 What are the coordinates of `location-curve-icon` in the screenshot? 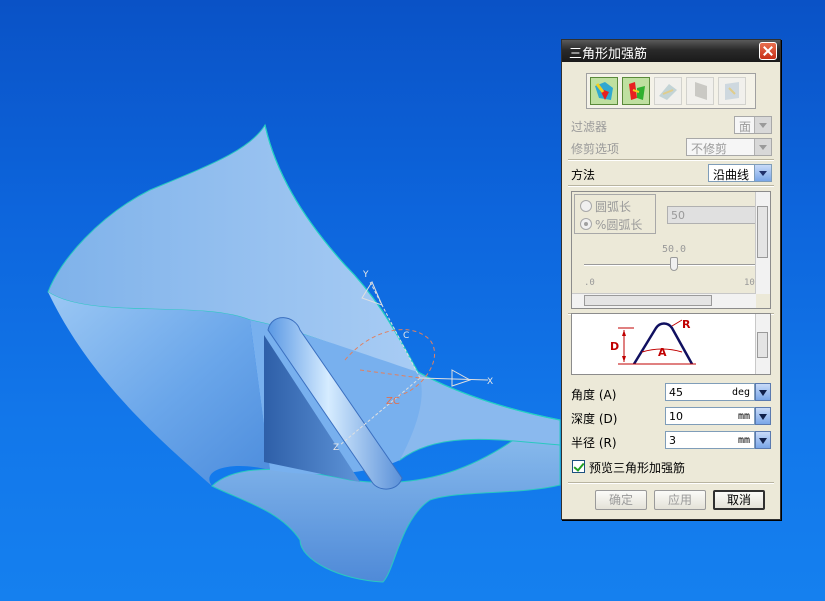 It's located at (668, 91).